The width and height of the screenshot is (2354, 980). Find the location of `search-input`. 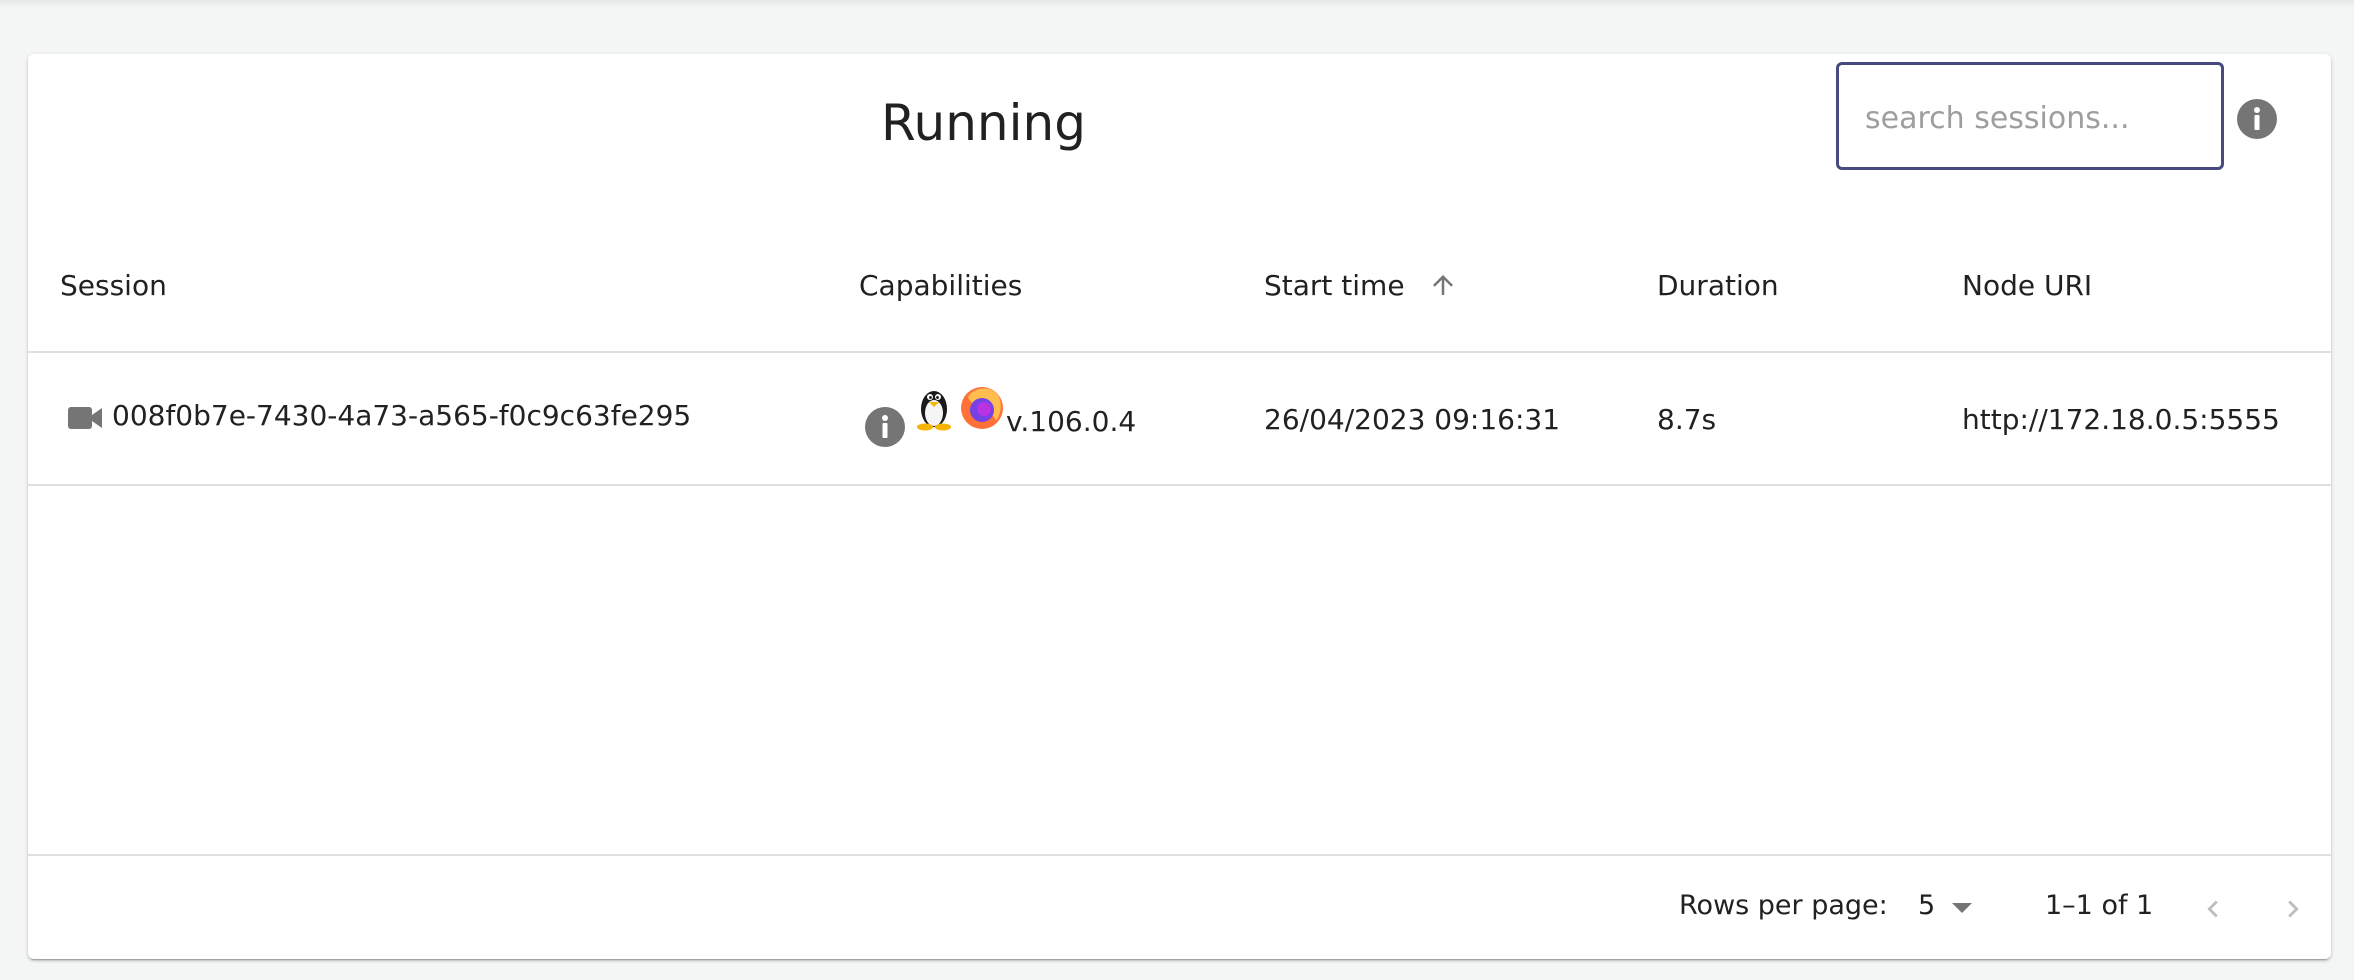

search-input is located at coordinates (2030, 118).